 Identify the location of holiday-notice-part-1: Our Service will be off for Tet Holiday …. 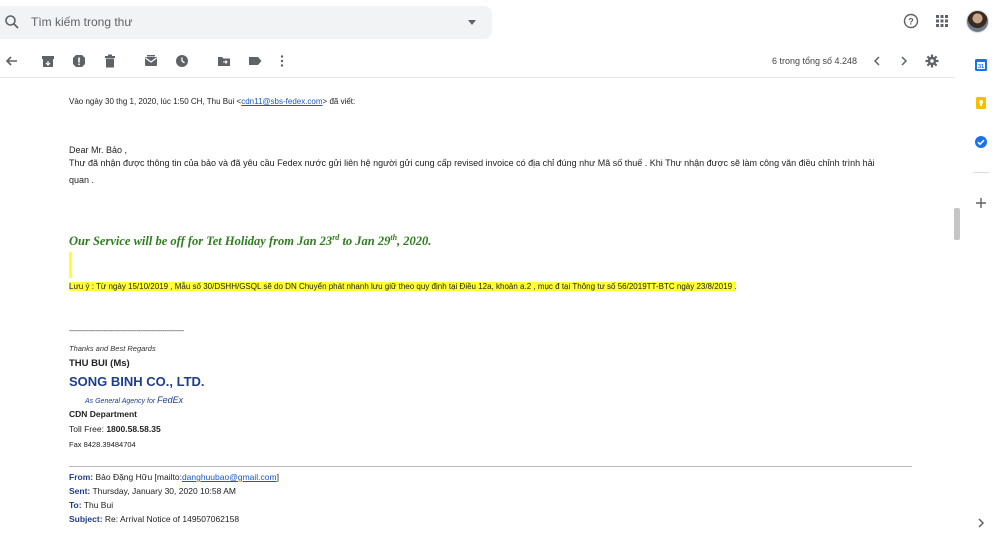
(201, 241).